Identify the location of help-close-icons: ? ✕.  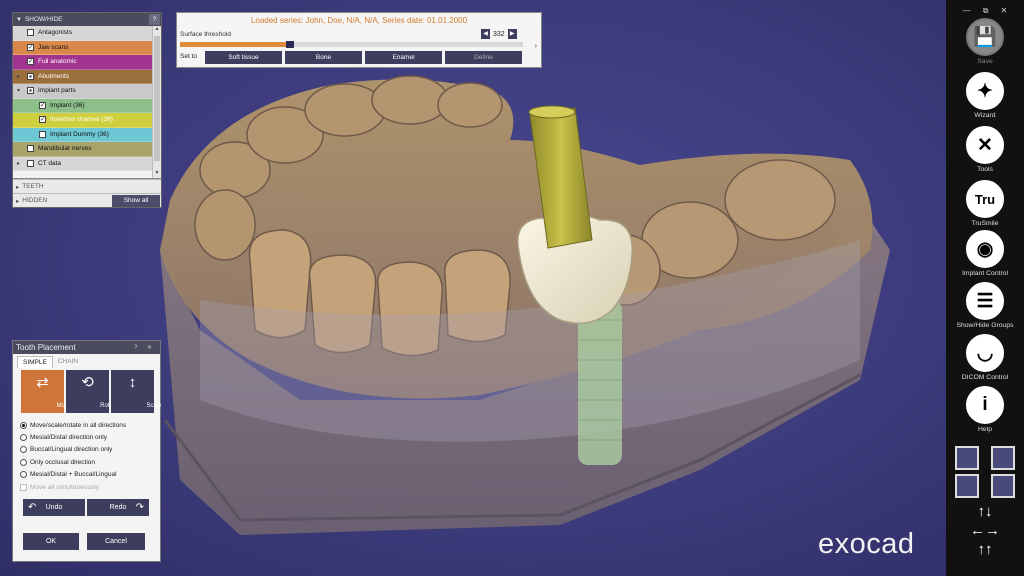
(145, 347).